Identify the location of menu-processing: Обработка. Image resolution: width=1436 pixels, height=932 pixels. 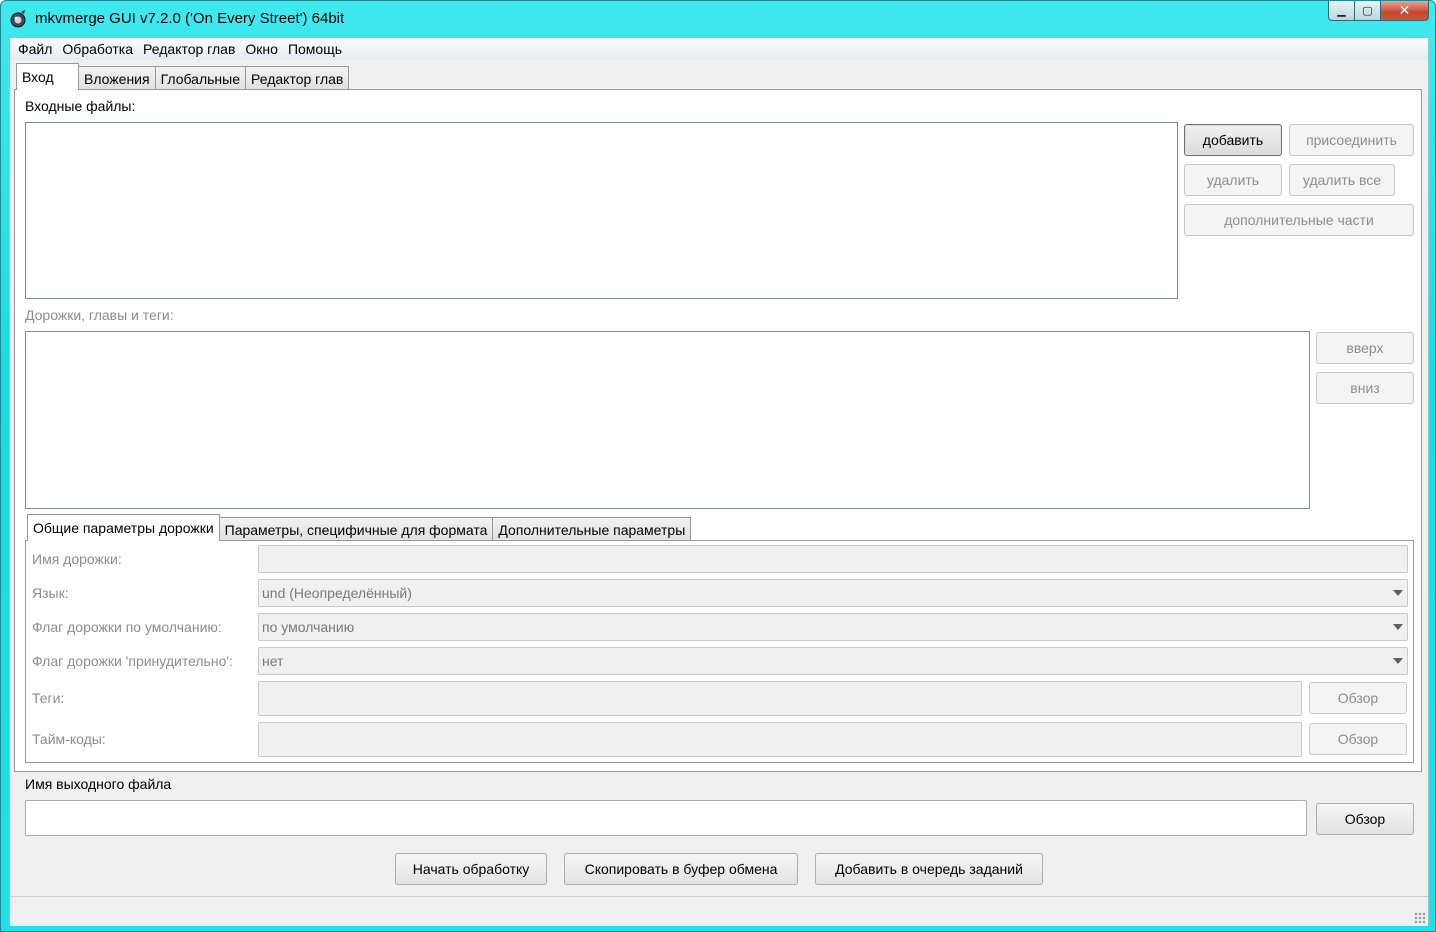
(97, 49).